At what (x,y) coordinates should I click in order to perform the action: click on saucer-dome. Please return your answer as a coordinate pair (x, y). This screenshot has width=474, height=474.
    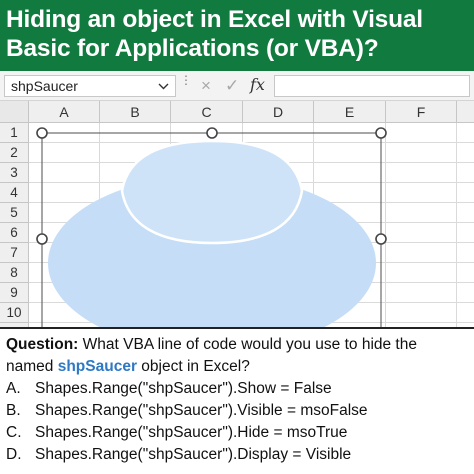
    Looking at the image, I should click on (212, 192).